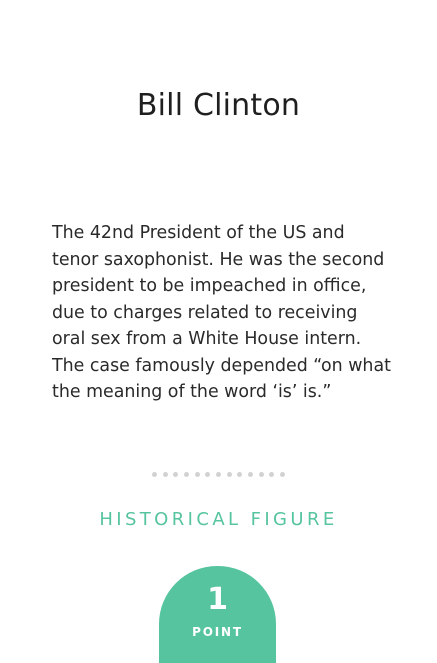 The width and height of the screenshot is (437, 663). Describe the element at coordinates (217, 632) in the screenshot. I see `points-label: POINT` at that location.